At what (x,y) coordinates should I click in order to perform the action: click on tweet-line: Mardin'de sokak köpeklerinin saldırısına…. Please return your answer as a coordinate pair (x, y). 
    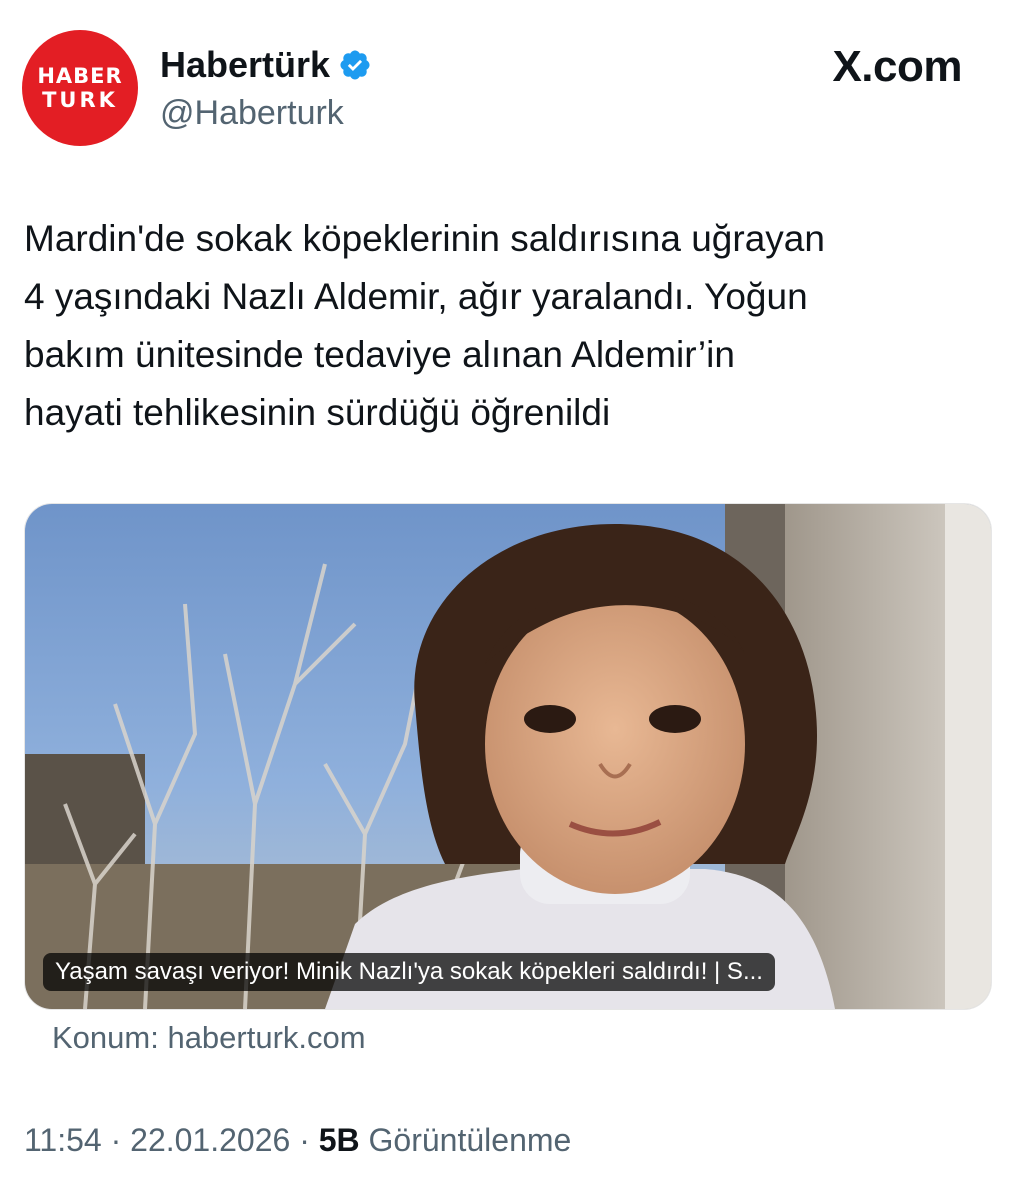
    Looking at the image, I should click on (424, 238).